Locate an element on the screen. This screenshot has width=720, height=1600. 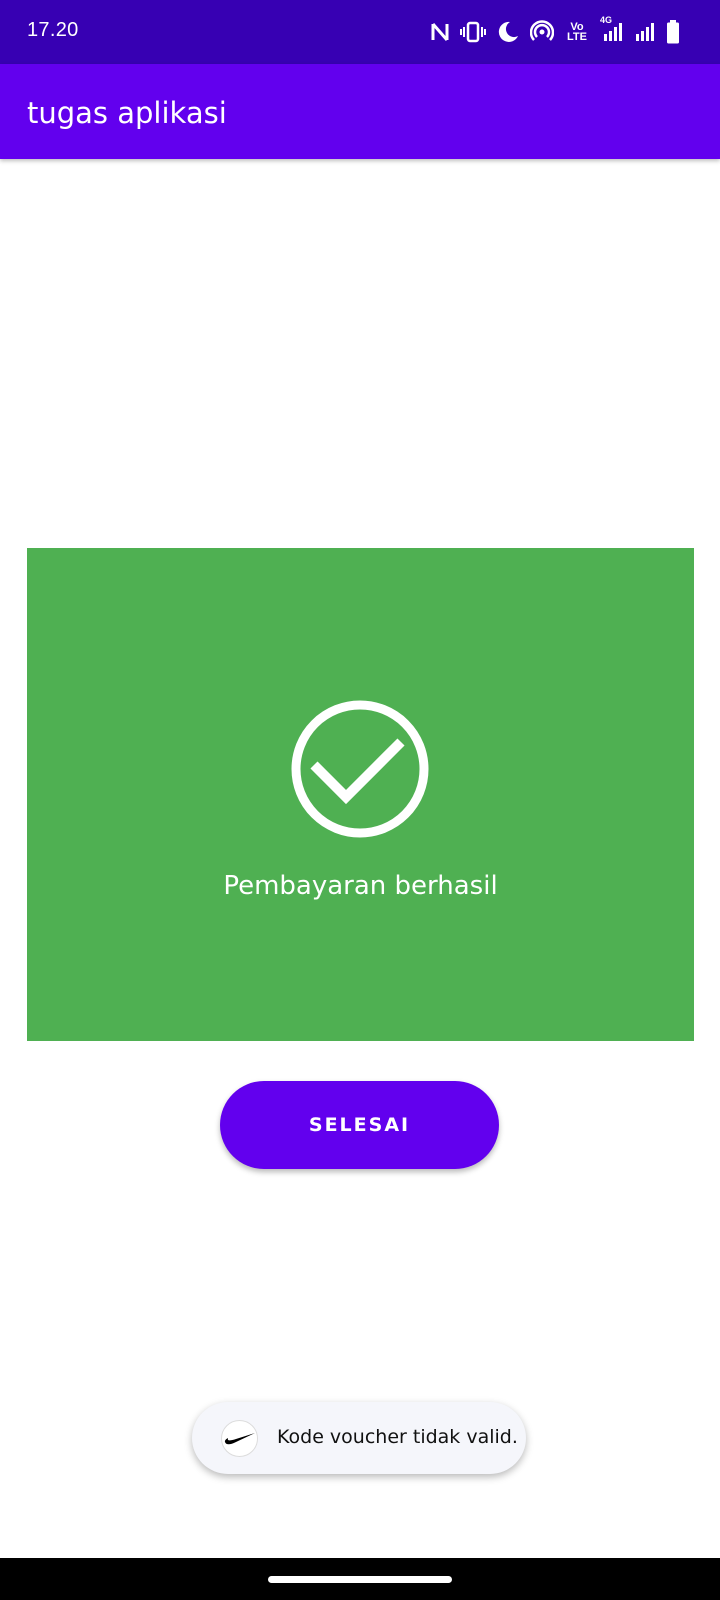
app-title: tugas aplikasi is located at coordinates (127, 113).